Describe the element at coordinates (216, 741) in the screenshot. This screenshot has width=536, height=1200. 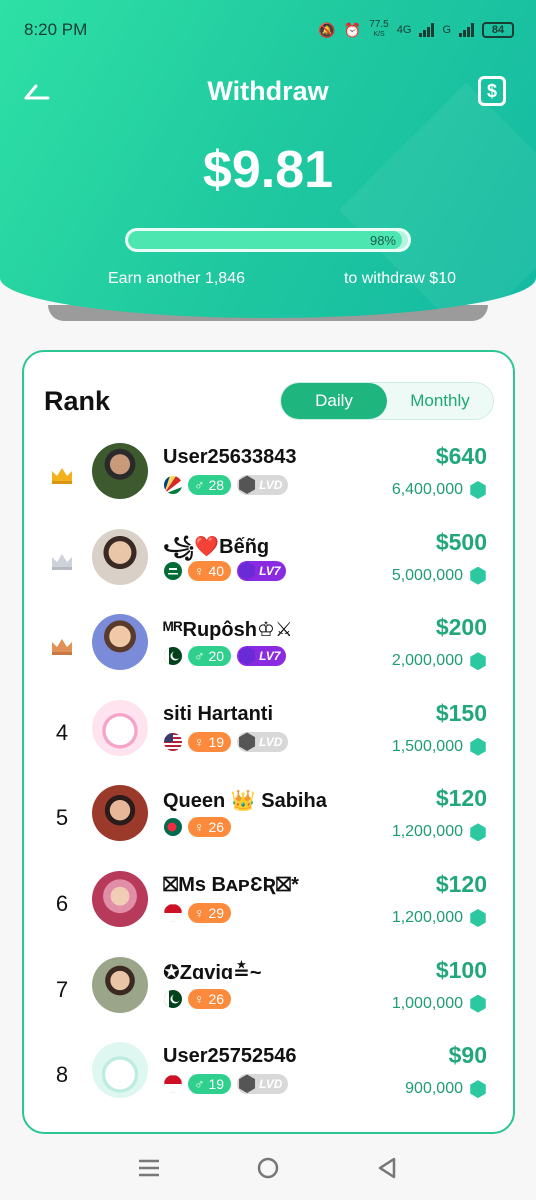
I see `age-value: 19` at that location.